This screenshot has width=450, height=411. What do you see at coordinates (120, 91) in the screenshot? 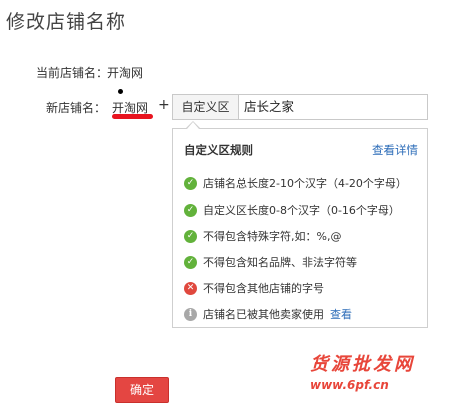
I see `annotation-dot` at bounding box center [120, 91].